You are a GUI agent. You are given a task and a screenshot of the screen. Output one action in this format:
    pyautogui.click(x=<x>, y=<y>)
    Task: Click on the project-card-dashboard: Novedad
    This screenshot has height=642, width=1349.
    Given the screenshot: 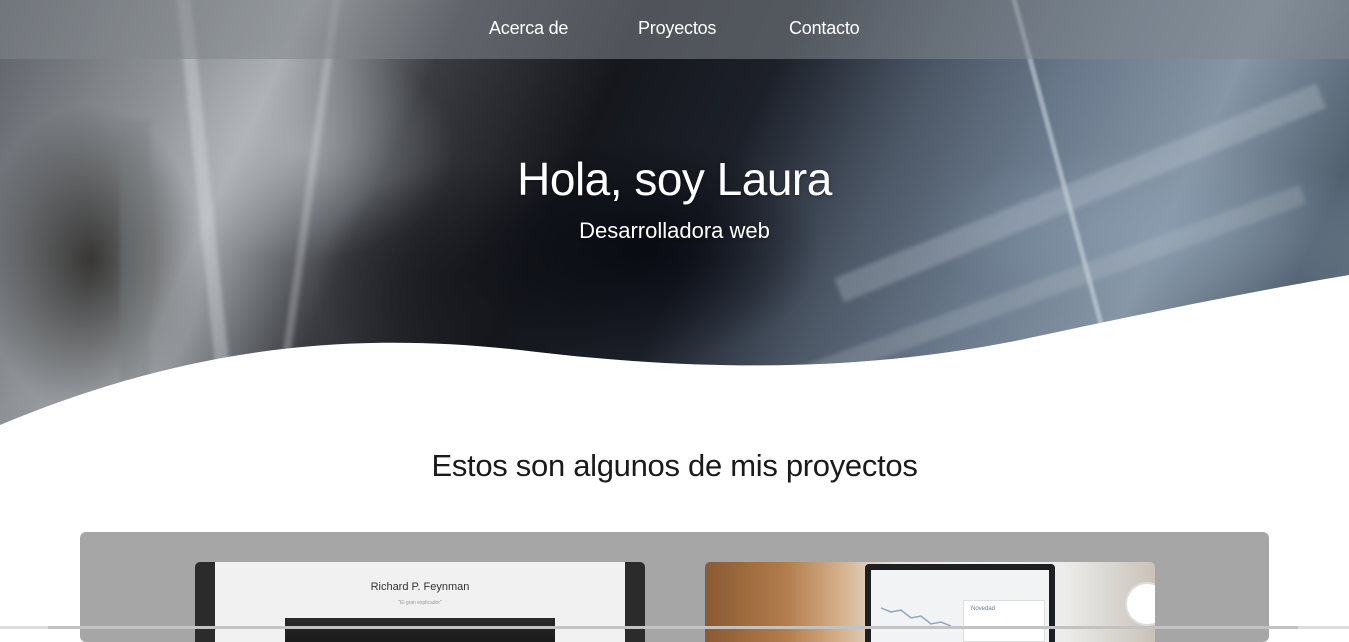 What is the action you would take?
    pyautogui.click(x=930, y=602)
    